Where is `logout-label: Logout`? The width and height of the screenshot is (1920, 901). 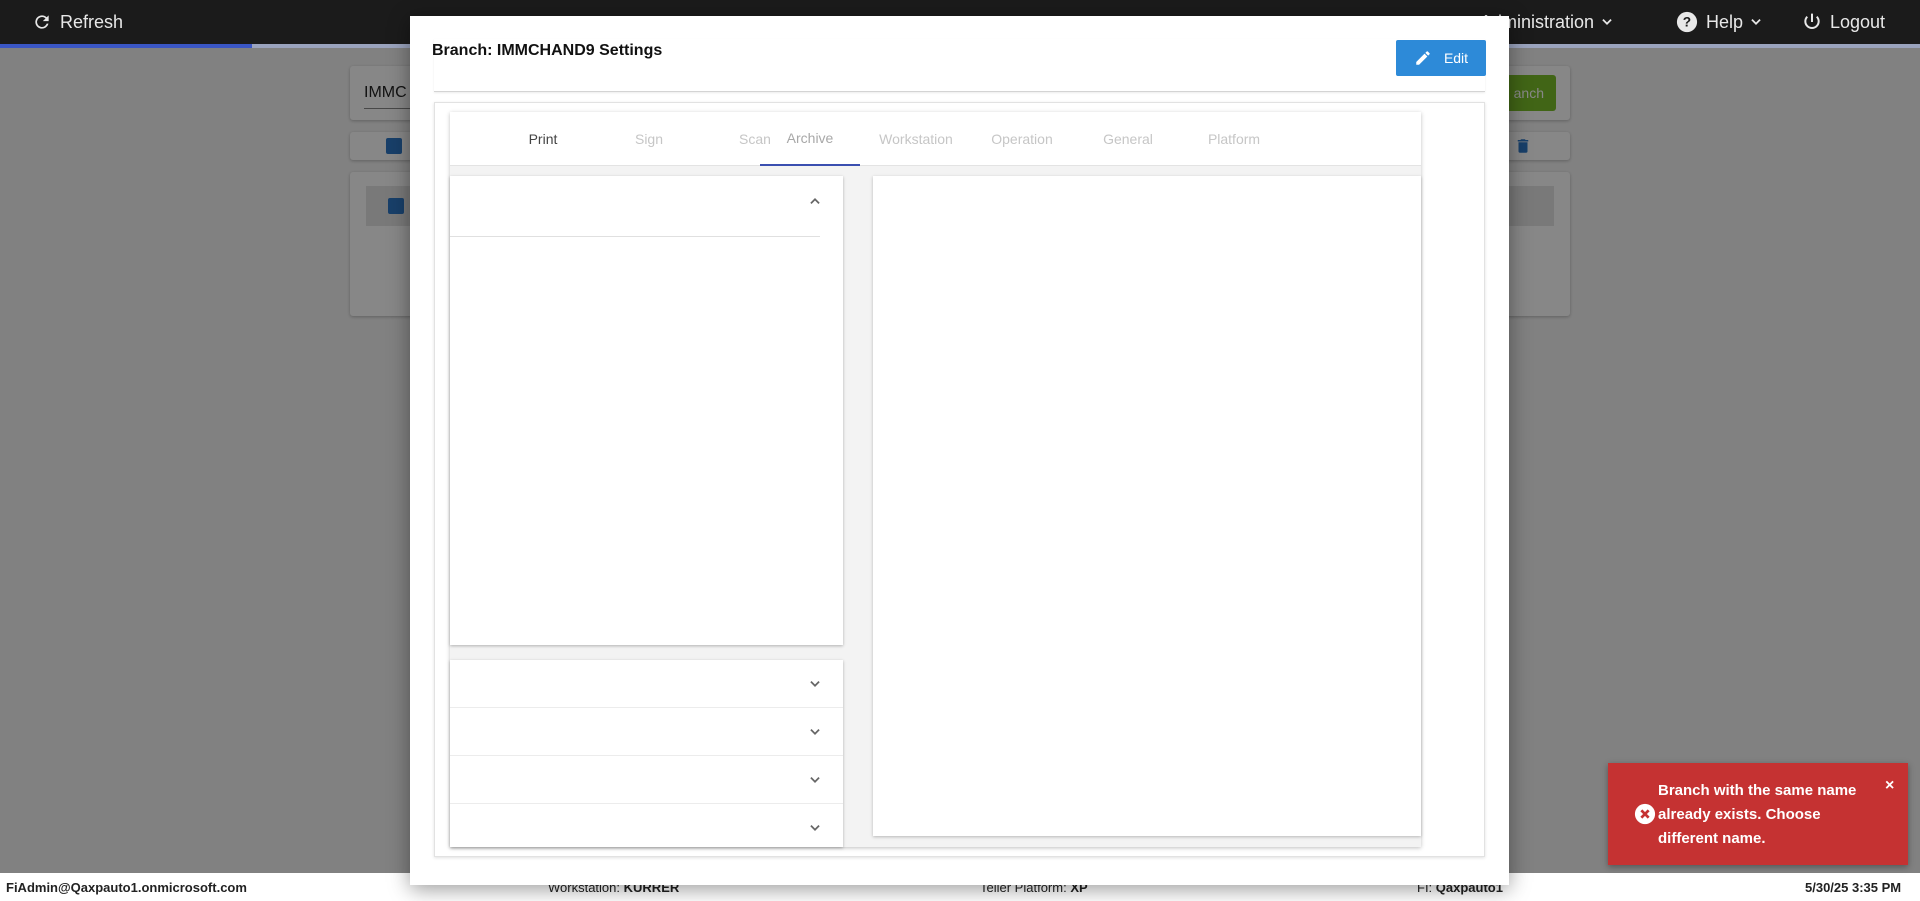 logout-label: Logout is located at coordinates (1858, 21).